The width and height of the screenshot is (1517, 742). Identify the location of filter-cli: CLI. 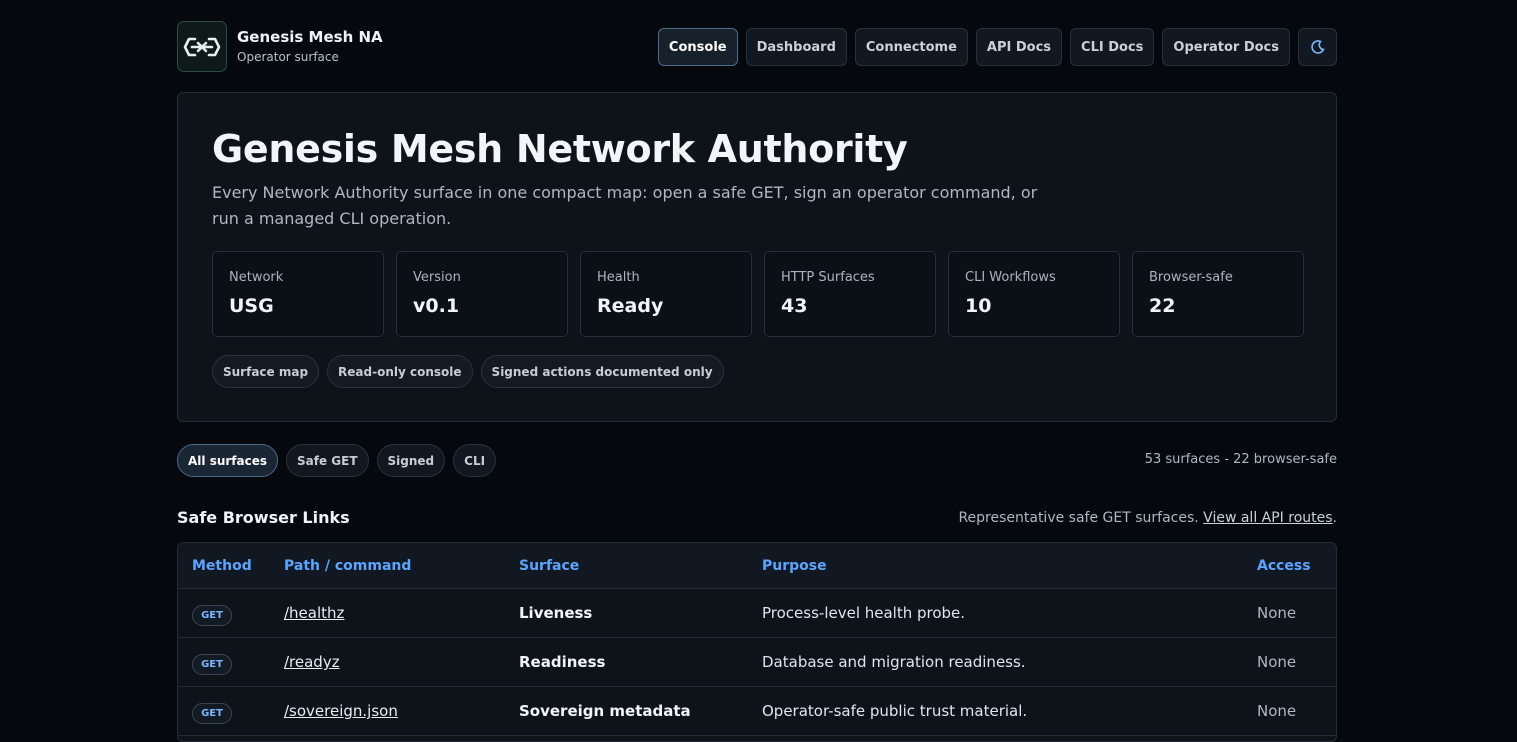
(475, 460).